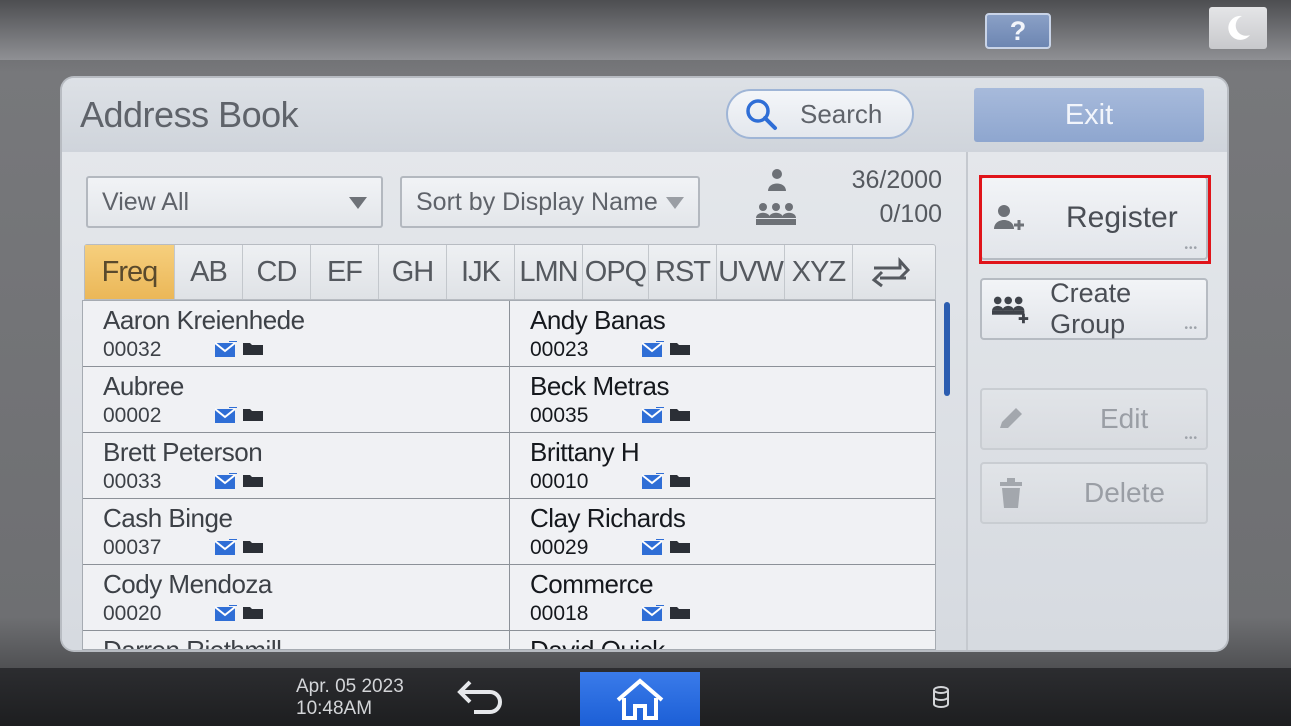 The height and width of the screenshot is (726, 1291). What do you see at coordinates (334, 708) in the screenshot?
I see `time-text: 10:48AM` at bounding box center [334, 708].